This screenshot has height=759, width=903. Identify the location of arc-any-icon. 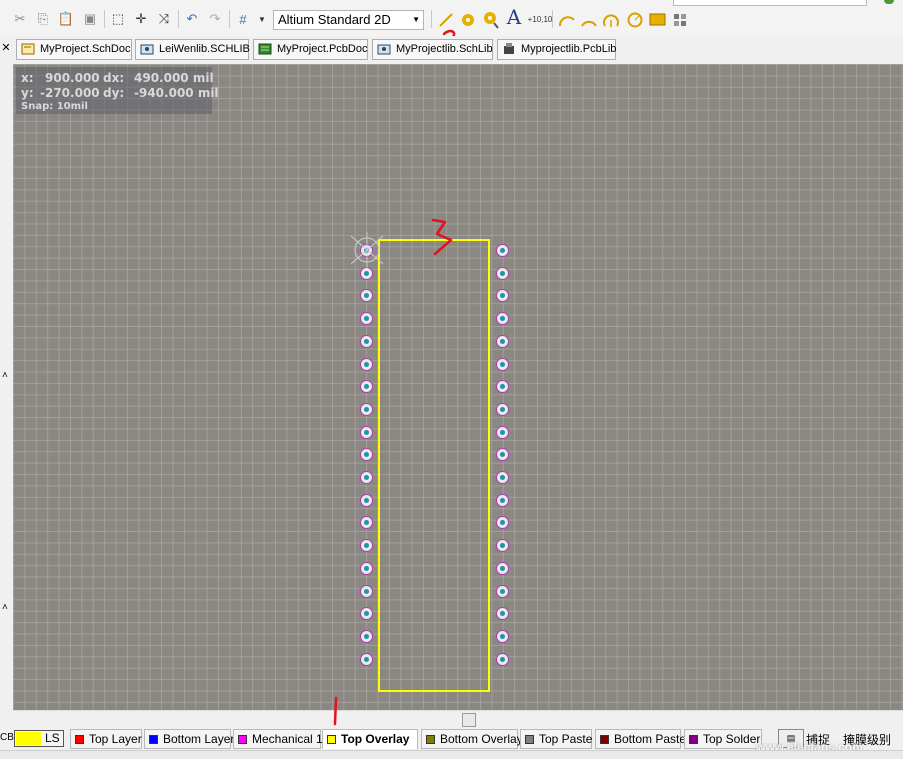
(612, 20).